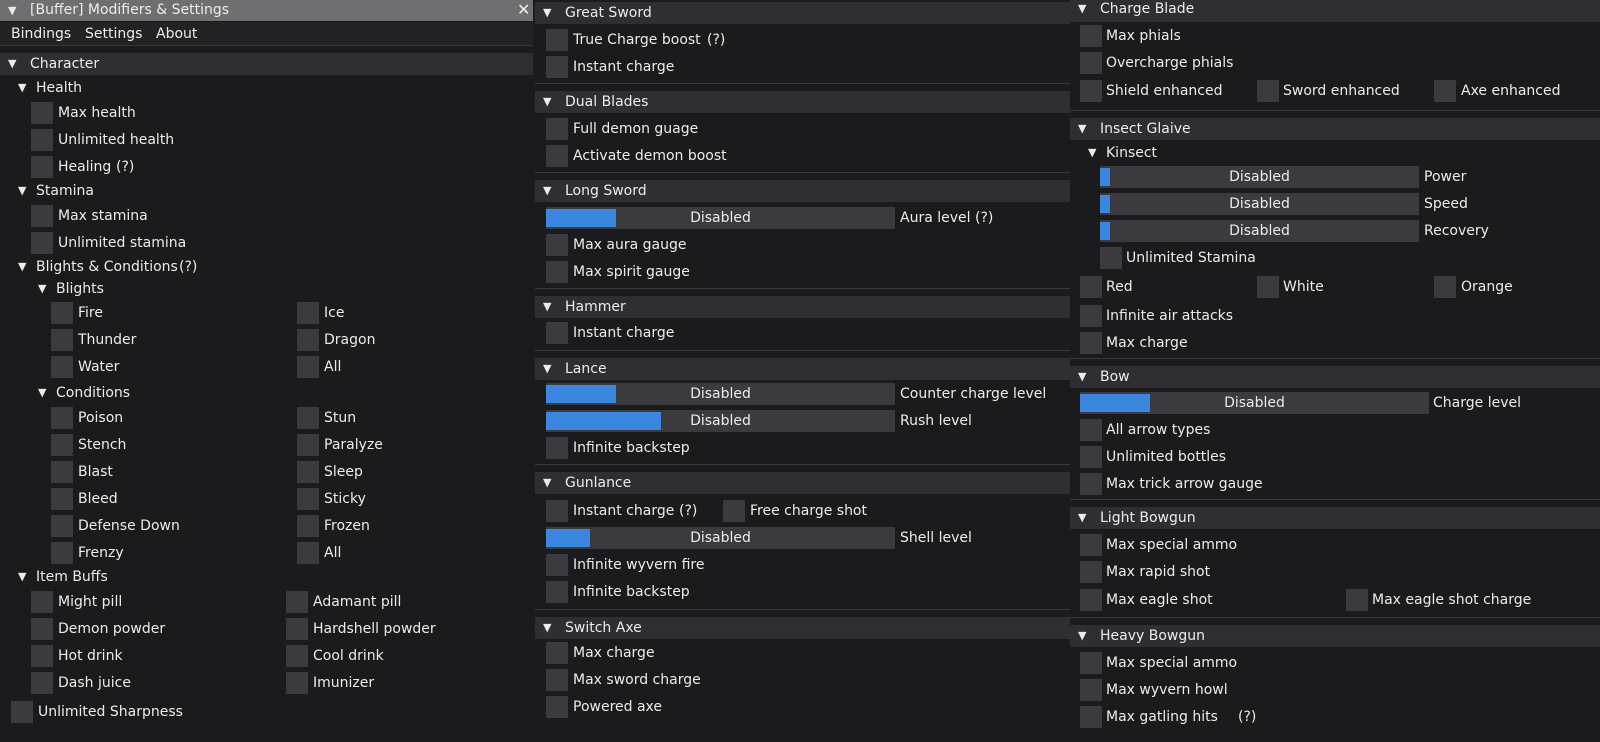  I want to click on kinsect-power-slider: Disabled, so click(1259, 177).